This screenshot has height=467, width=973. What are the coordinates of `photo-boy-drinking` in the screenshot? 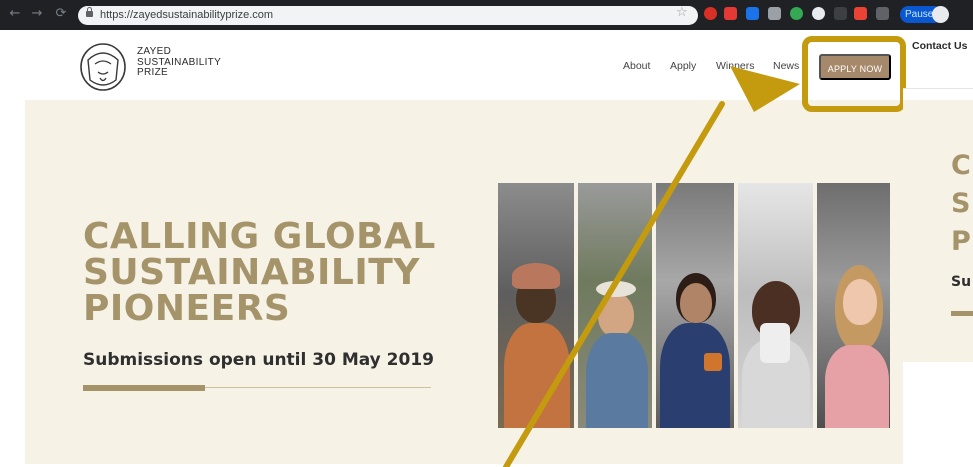 It's located at (775, 305).